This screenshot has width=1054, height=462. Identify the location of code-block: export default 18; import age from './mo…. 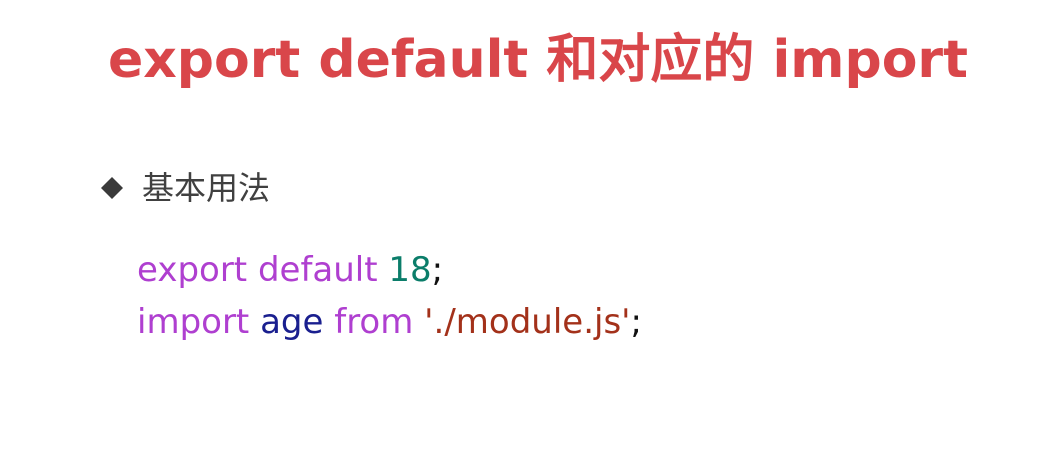
(389, 296).